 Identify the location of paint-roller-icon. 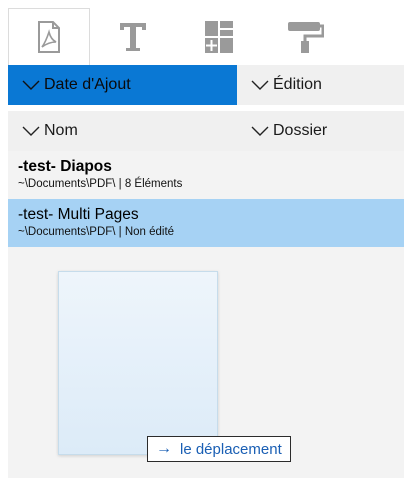
(306, 37).